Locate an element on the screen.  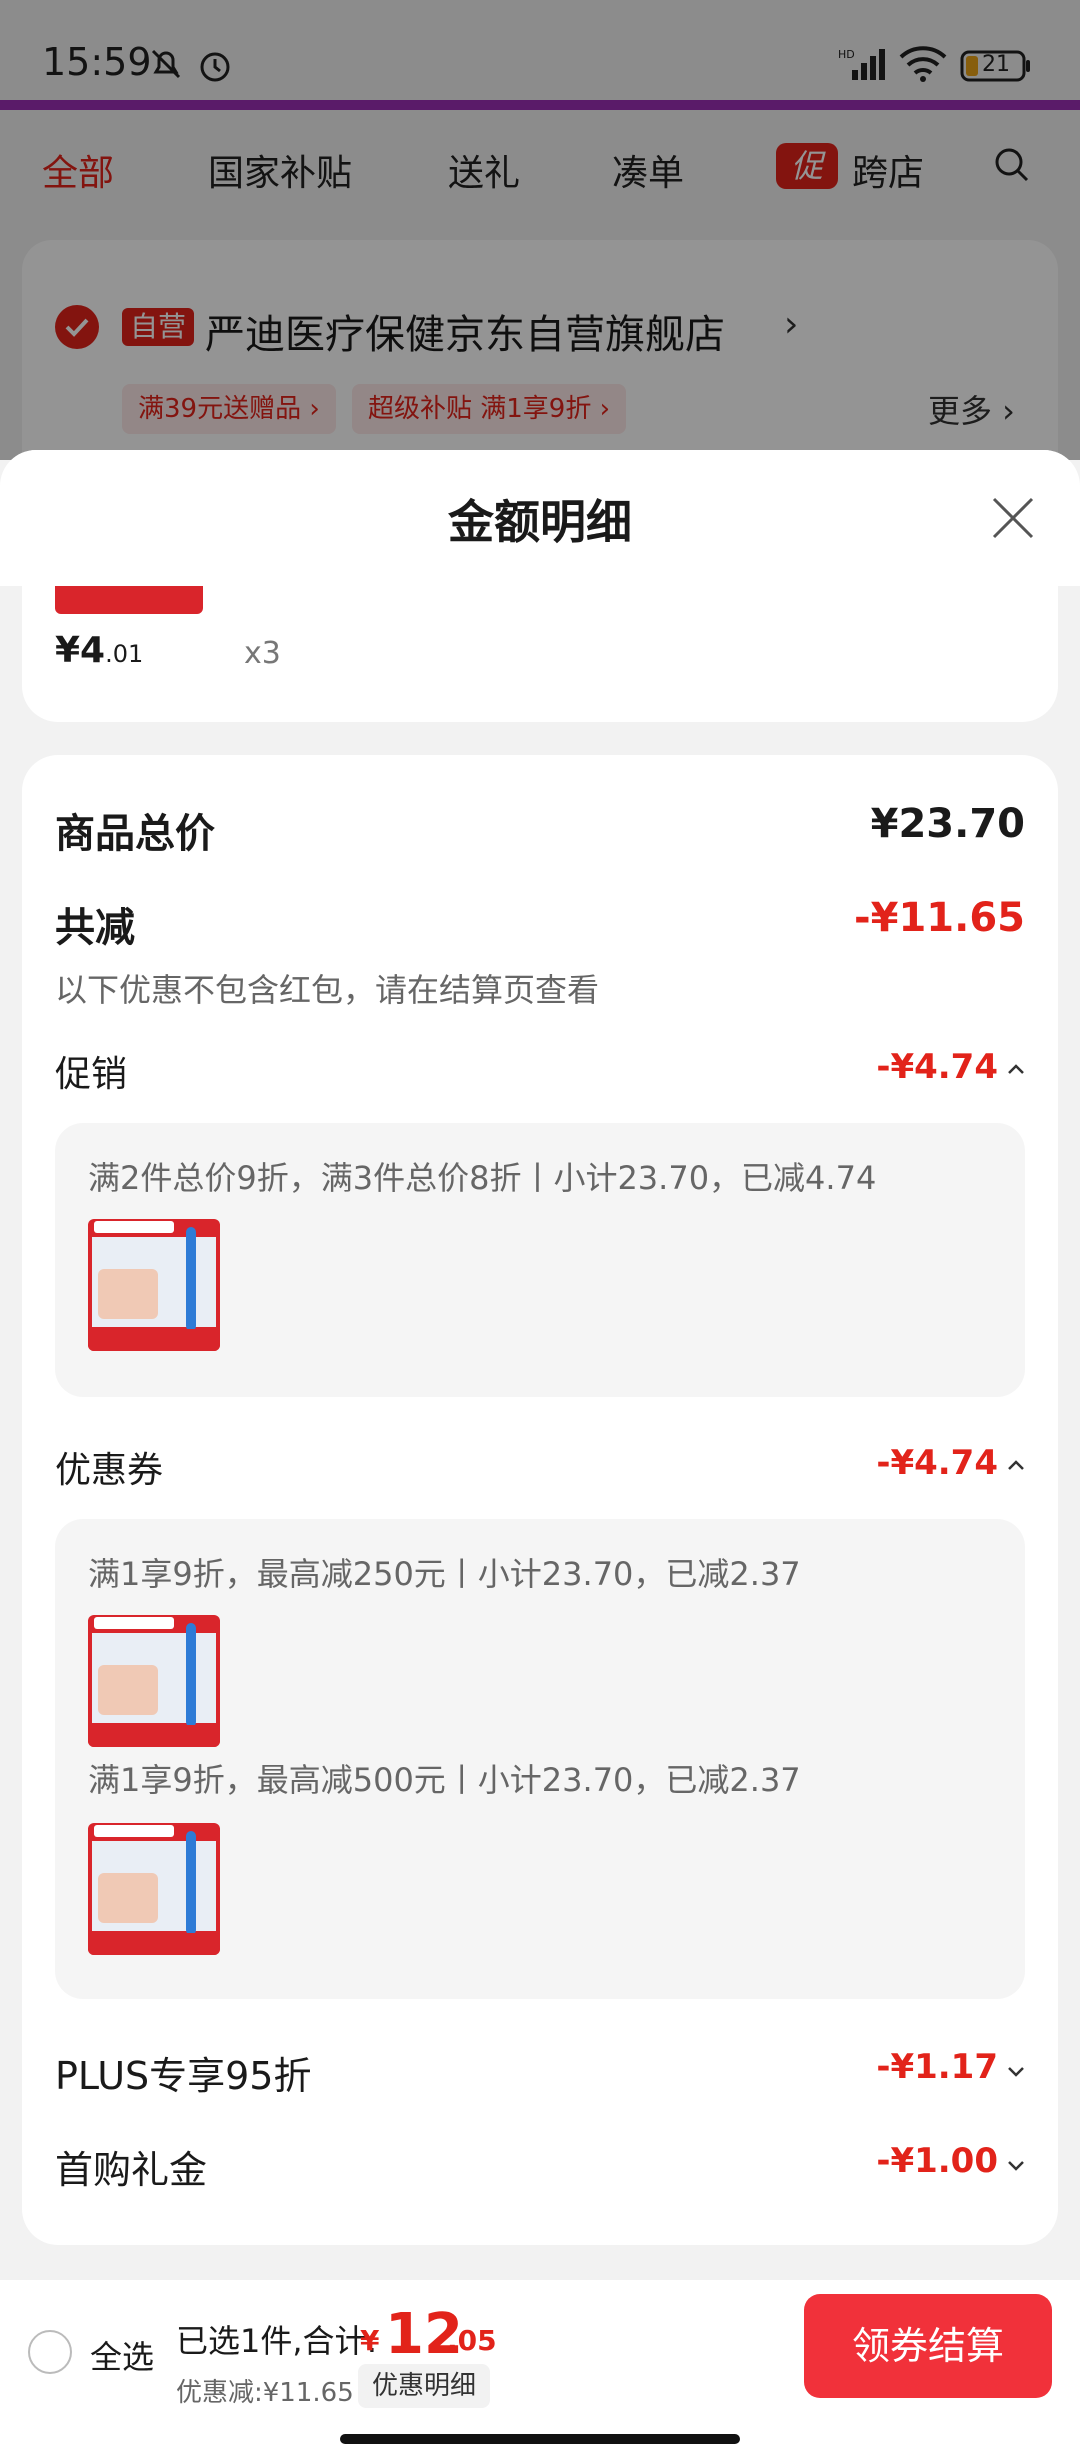
first-purchase-gift-label: 首购礼金 is located at coordinates (131, 2166).